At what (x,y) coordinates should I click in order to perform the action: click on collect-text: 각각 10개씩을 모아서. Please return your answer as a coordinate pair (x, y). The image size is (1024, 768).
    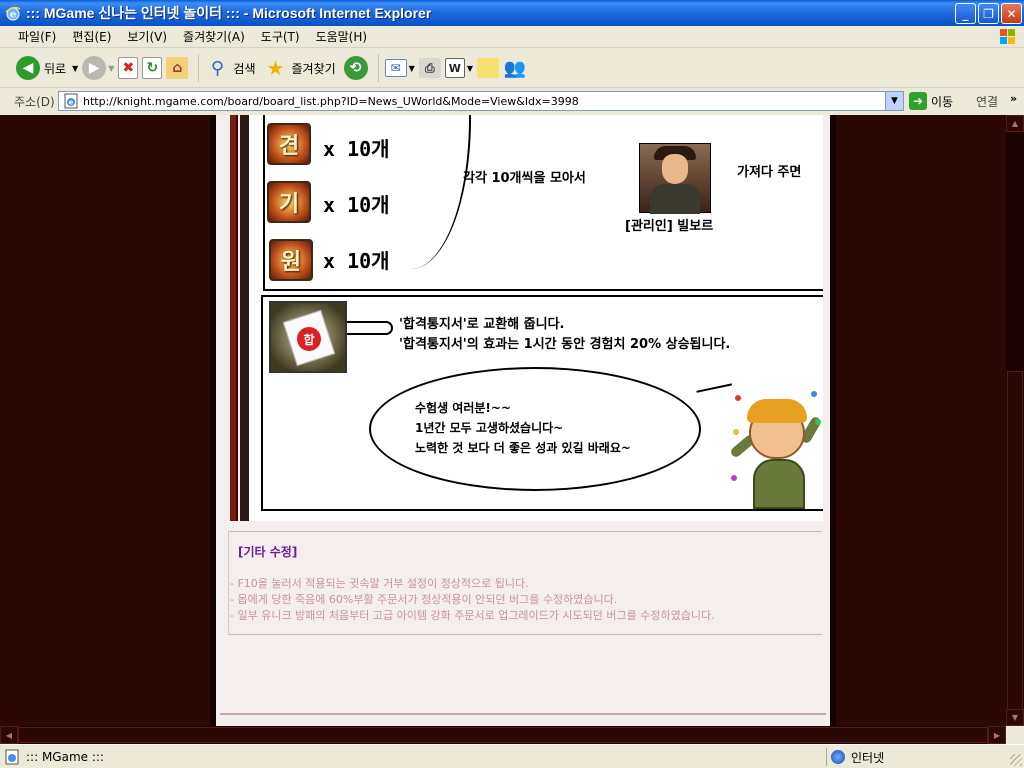
    Looking at the image, I should click on (524, 178).